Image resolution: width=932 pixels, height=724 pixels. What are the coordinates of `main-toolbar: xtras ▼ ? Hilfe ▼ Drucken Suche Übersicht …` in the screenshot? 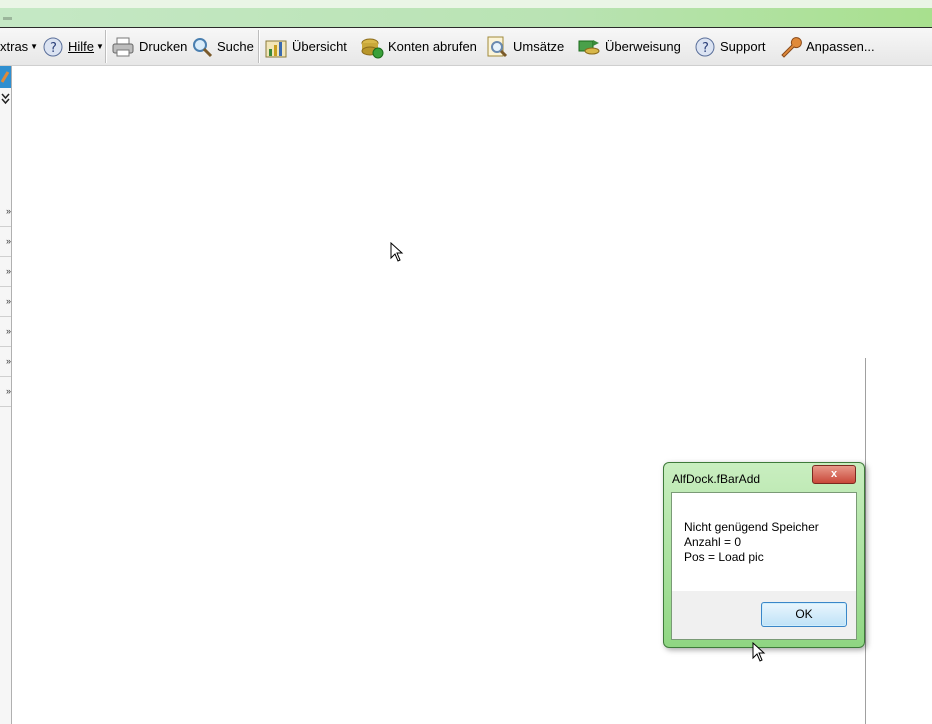 It's located at (466, 47).